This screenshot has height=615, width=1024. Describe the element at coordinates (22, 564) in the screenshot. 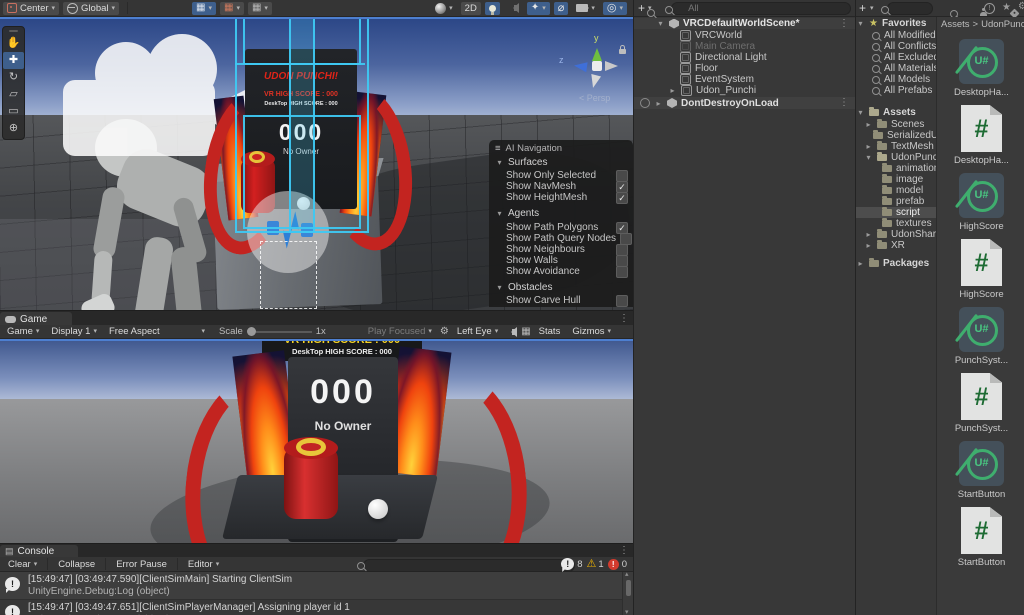

I see `clear-button: Clear ▾` at that location.